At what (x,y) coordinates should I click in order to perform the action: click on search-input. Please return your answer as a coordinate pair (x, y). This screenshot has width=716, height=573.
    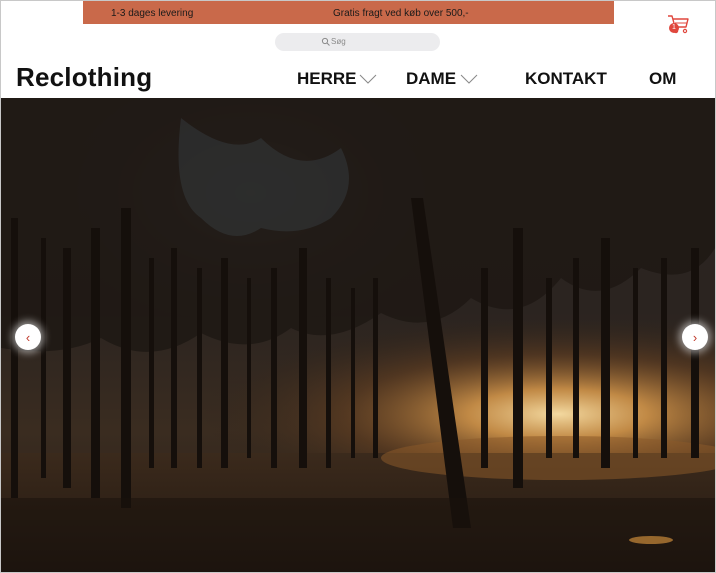
    Looking at the image, I should click on (381, 41).